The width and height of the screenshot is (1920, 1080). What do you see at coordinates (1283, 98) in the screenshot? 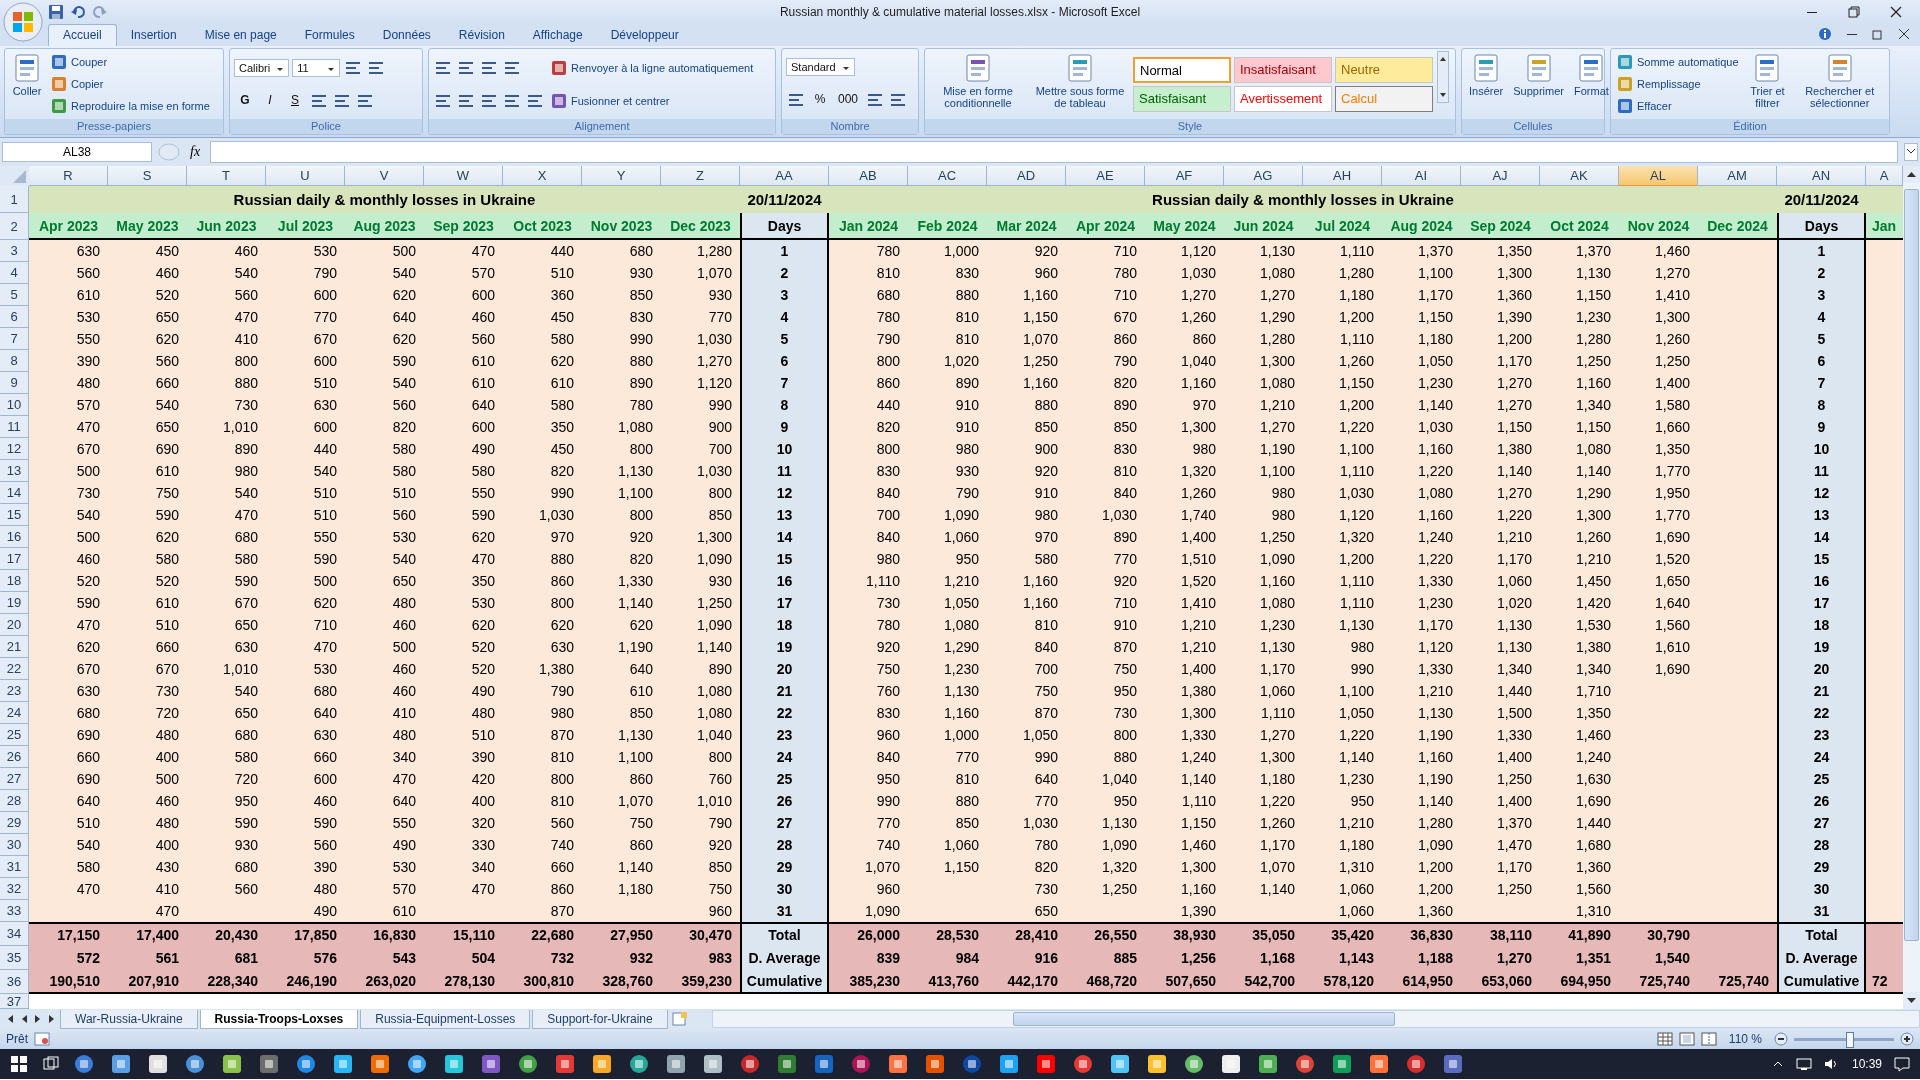
I see `cell-style: Avertissement` at bounding box center [1283, 98].